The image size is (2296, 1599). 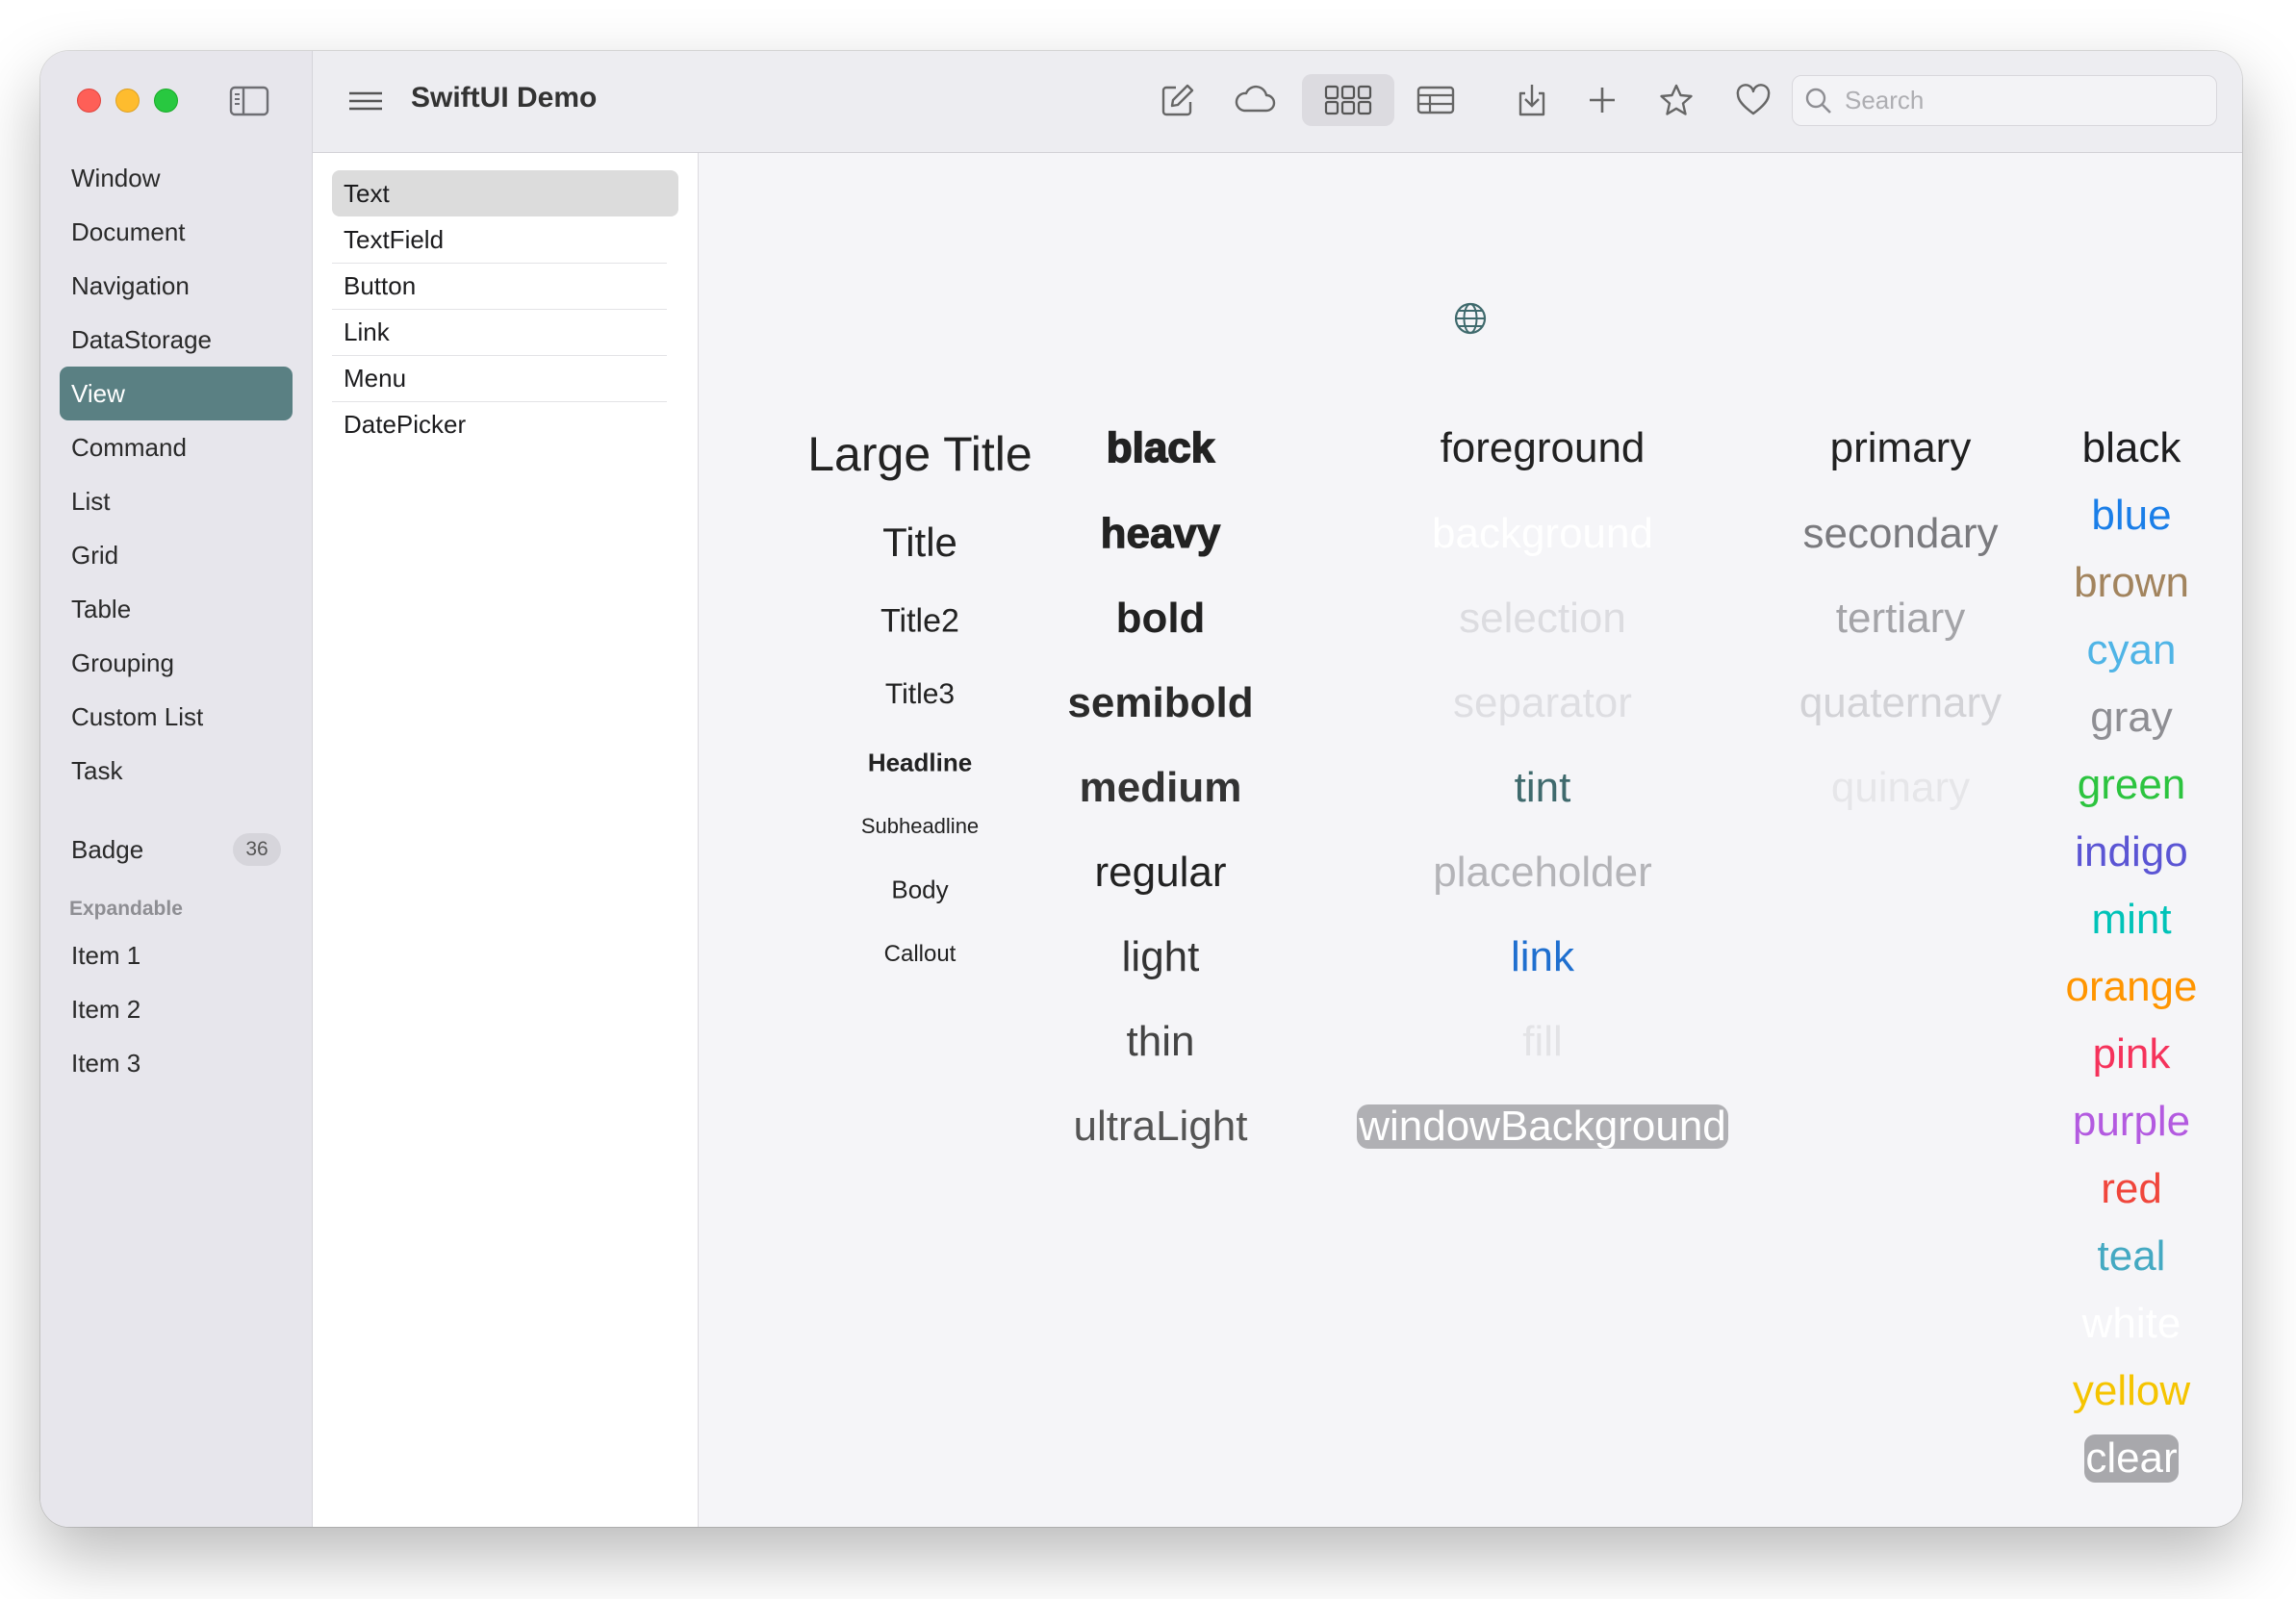 I want to click on cloud-icon, so click(x=1255, y=99).